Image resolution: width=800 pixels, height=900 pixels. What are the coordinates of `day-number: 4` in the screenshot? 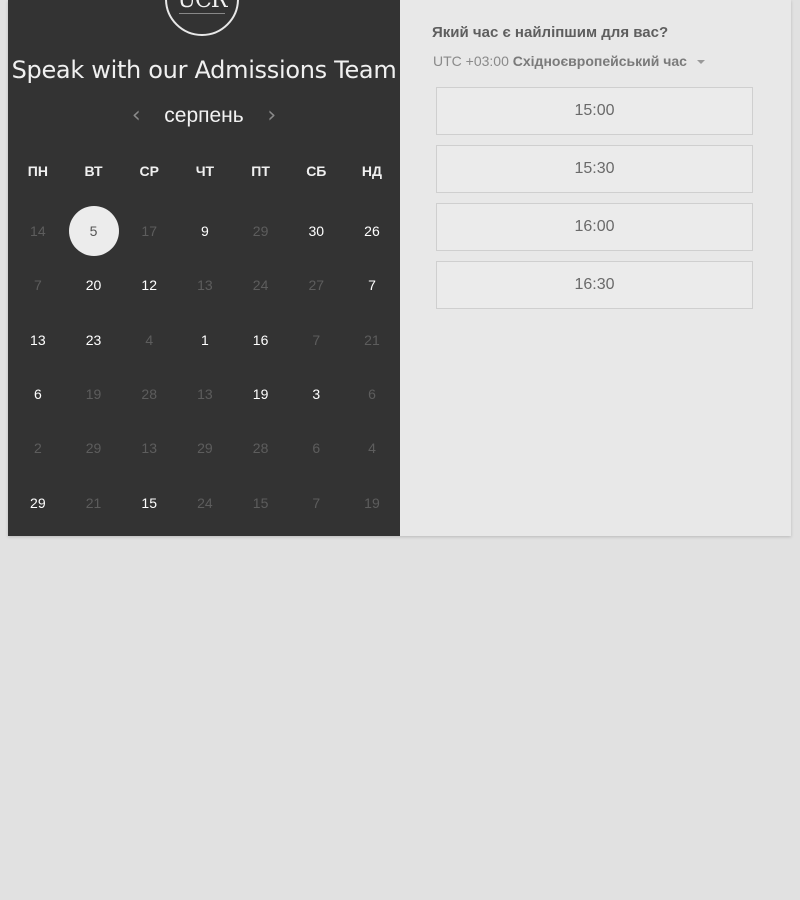 It's located at (149, 339).